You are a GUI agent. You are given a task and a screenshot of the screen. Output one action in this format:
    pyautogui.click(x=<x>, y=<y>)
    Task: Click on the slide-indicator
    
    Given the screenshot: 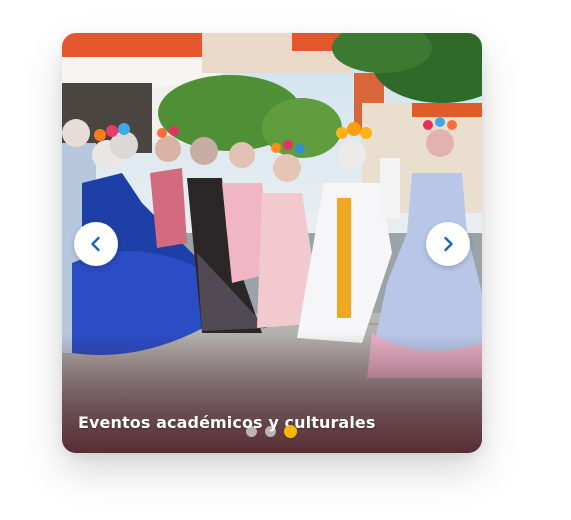 What is the action you would take?
    pyautogui.click(x=271, y=431)
    